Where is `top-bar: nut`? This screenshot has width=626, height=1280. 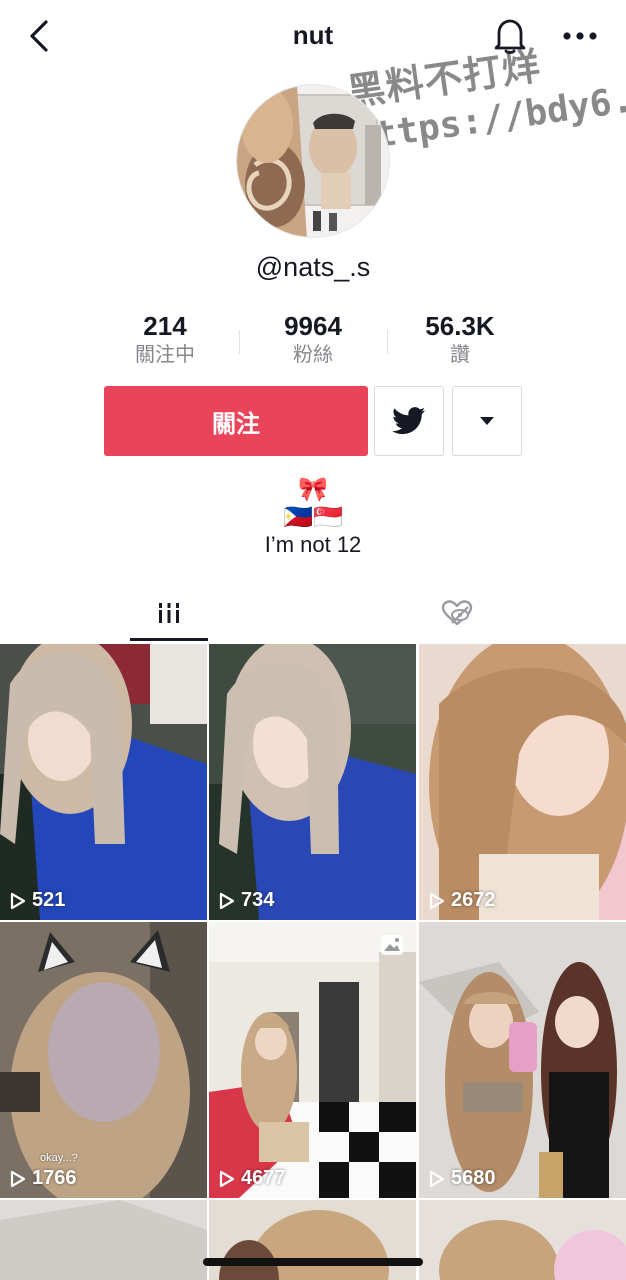
top-bar: nut is located at coordinates (313, 38).